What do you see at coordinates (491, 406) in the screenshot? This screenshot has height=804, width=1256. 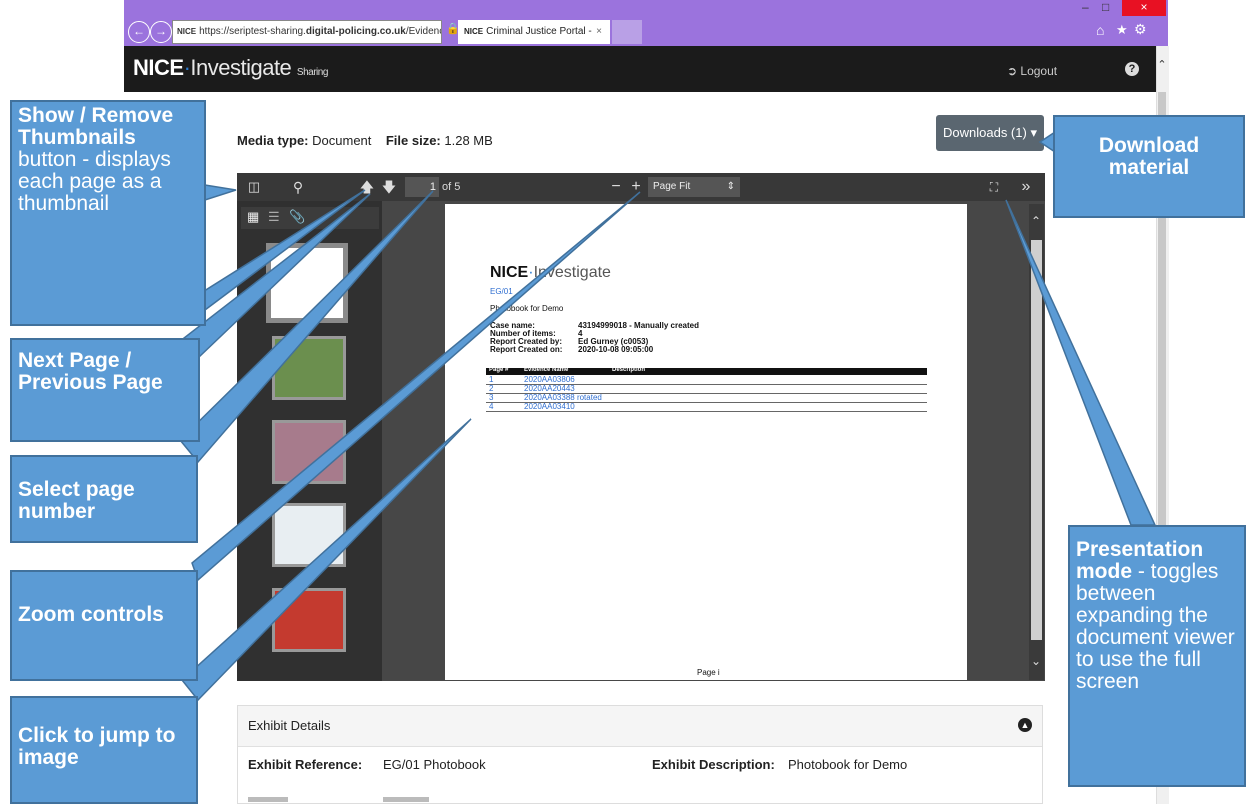 I see `doc-row-page: 4` at bounding box center [491, 406].